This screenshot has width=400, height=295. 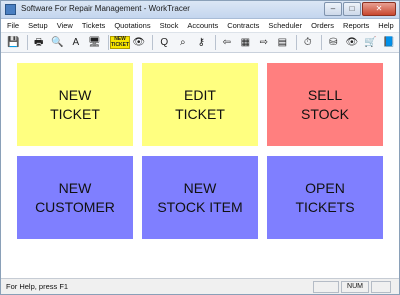 I want to click on save-icon: 💾, so click(x=13, y=42).